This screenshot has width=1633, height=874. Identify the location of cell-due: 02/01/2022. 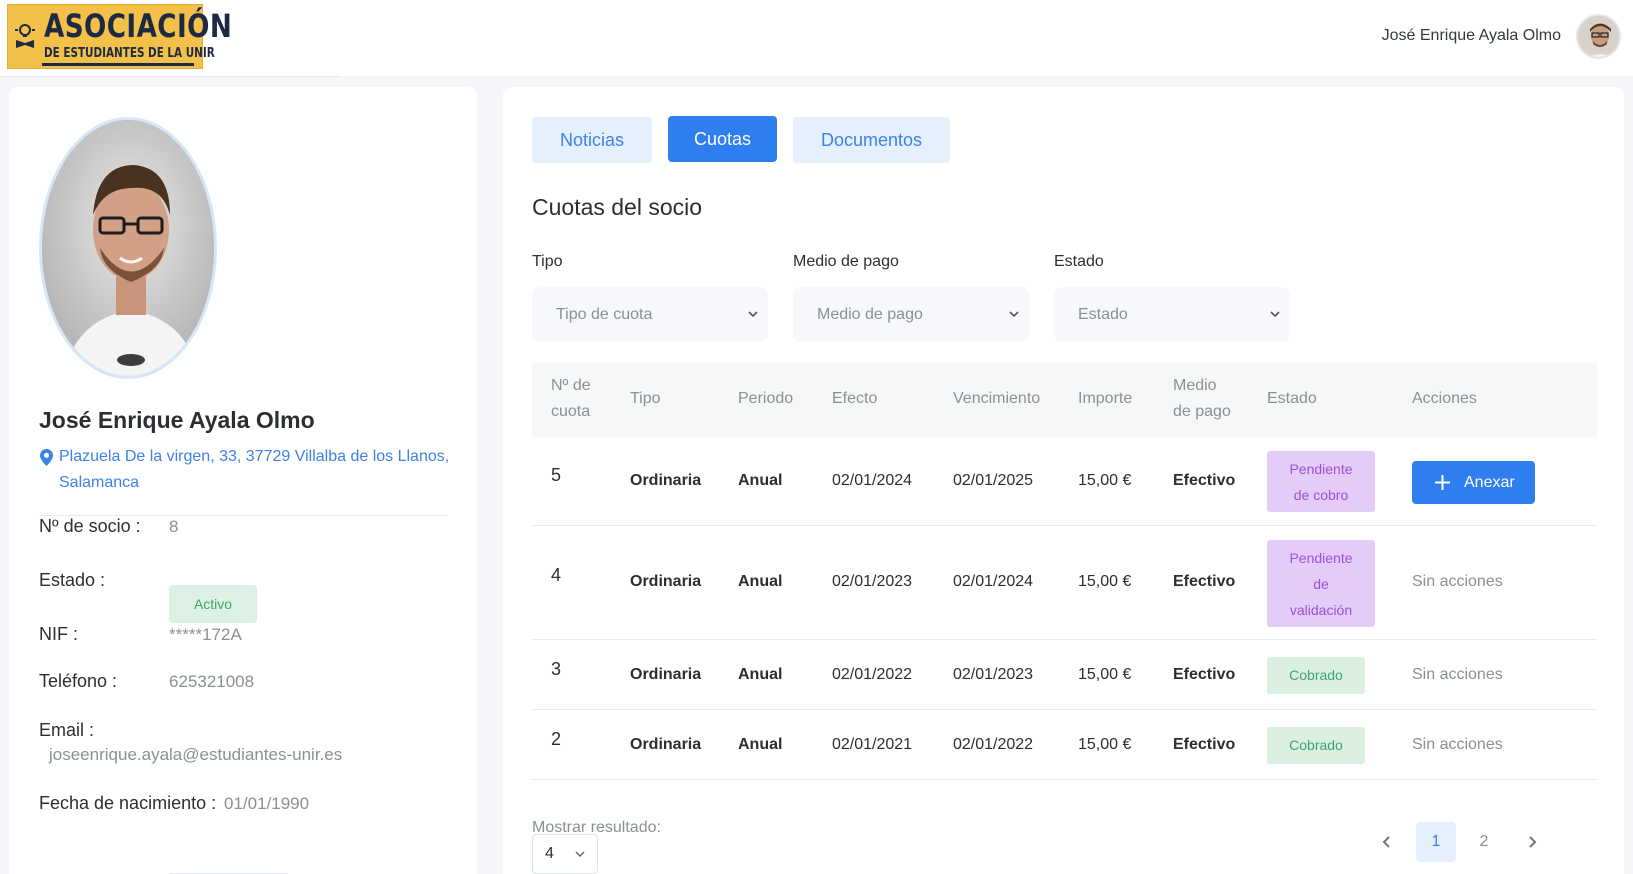
(993, 744).